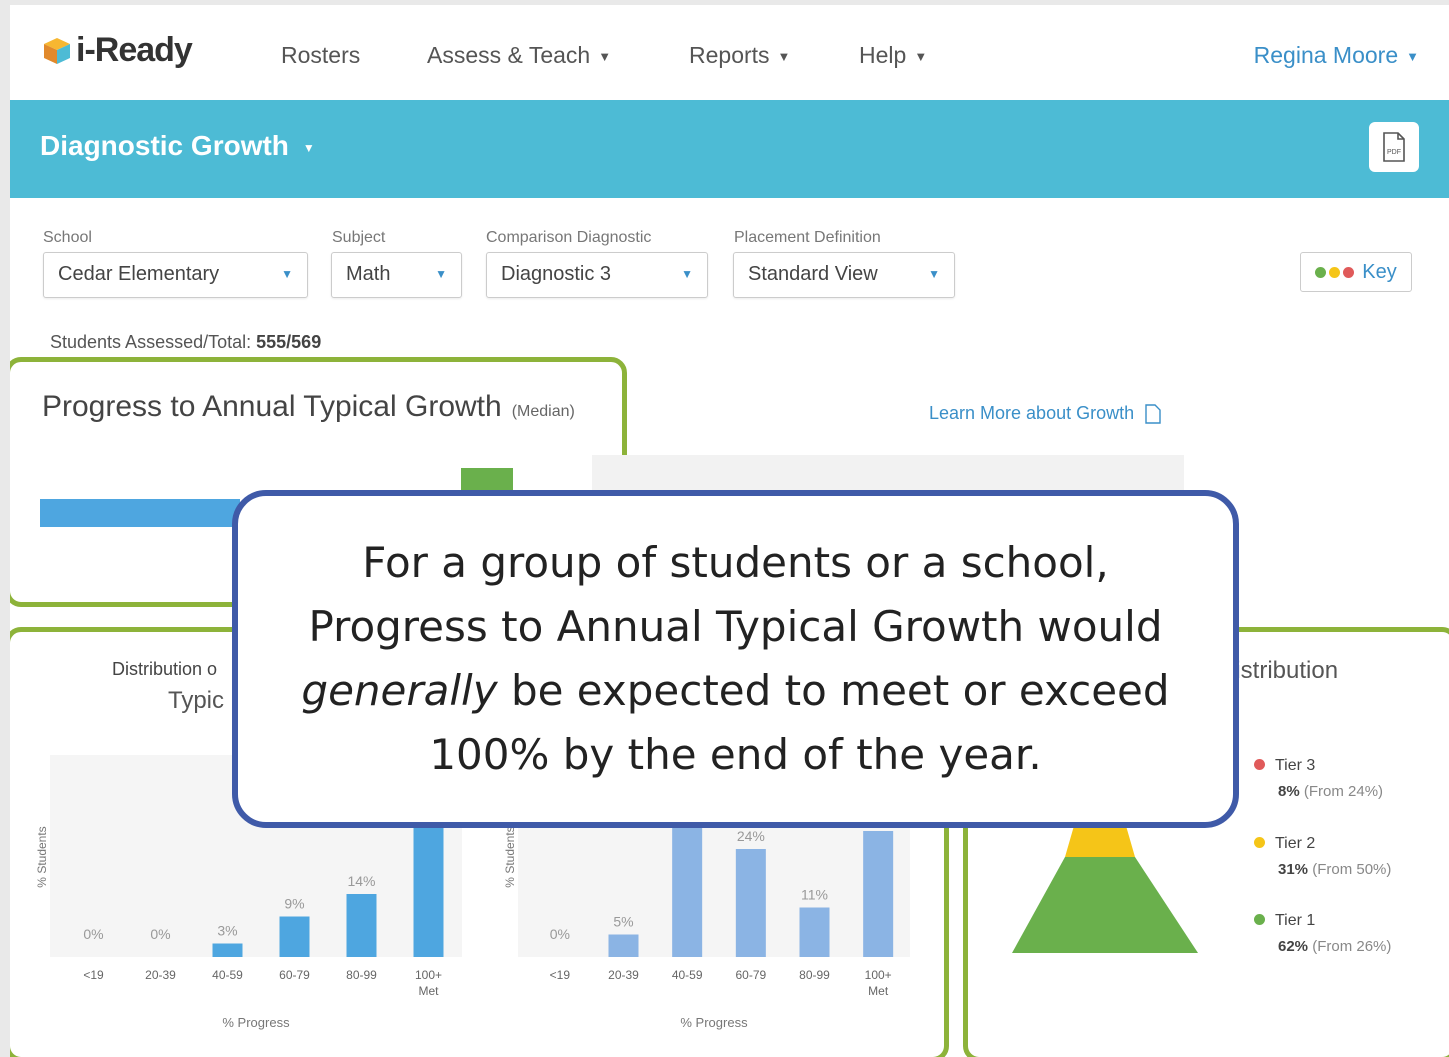  Describe the element at coordinates (1259, 842) in the screenshot. I see `tier2-dot-icon` at that location.